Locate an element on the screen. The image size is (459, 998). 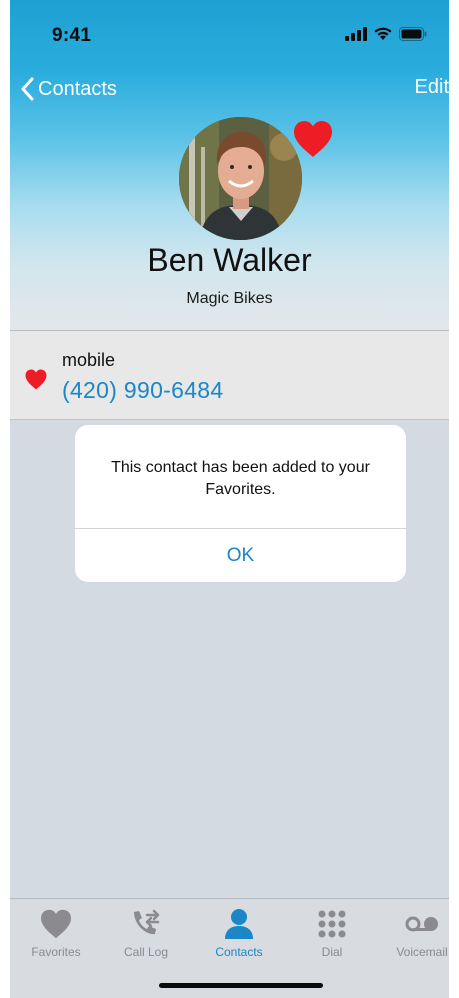
tab-call-log: Call Log is located at coordinates (146, 935).